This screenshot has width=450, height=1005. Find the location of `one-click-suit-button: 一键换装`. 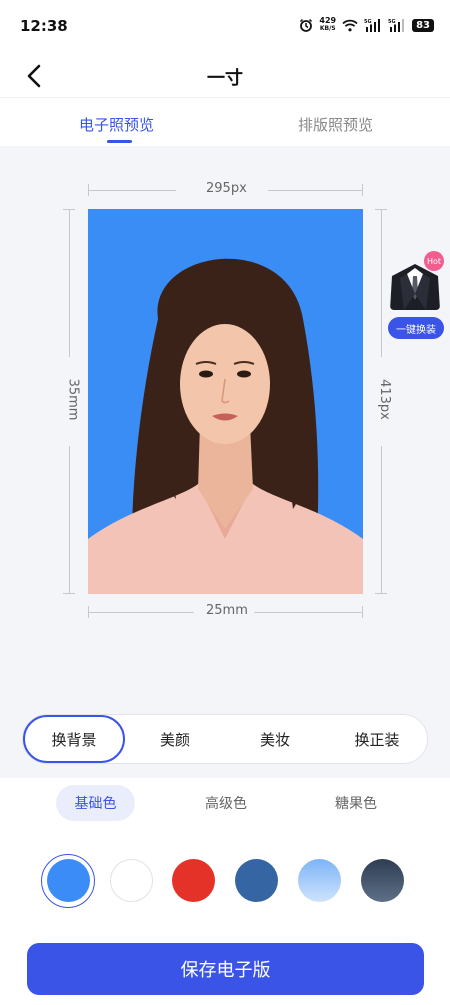

one-click-suit-button: 一键换装 is located at coordinates (416, 328).